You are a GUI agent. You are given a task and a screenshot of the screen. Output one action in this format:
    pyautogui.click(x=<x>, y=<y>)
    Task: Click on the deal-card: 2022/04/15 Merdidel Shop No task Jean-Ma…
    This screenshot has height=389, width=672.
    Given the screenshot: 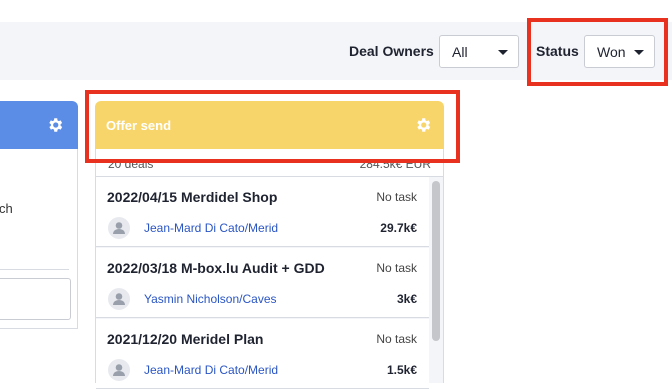 What is the action you would take?
    pyautogui.click(x=262, y=212)
    